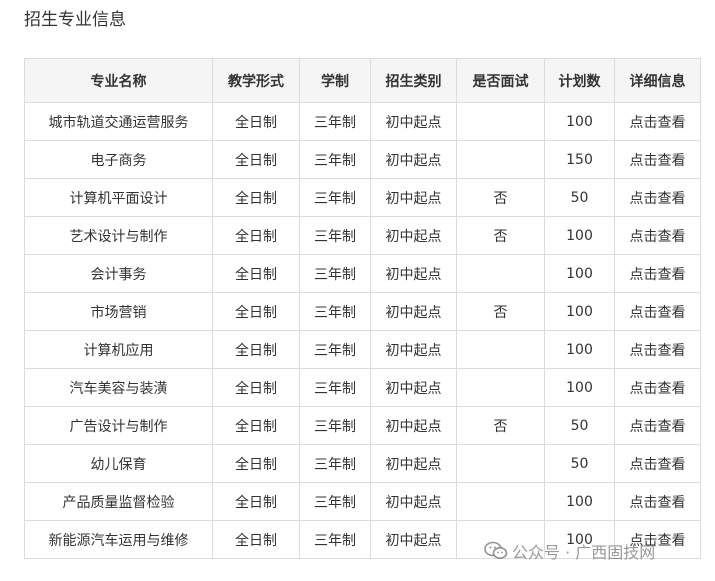 This screenshot has width=715, height=581. What do you see at coordinates (413, 80) in the screenshot?
I see `column-header: 招生类别` at bounding box center [413, 80].